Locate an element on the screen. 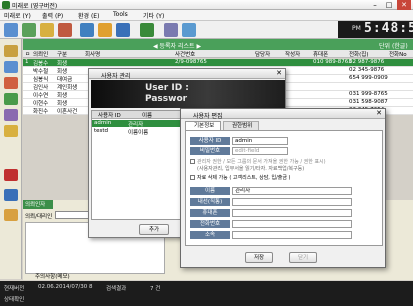  col-mobile: 휴대폰 is located at coordinates (320, 54).